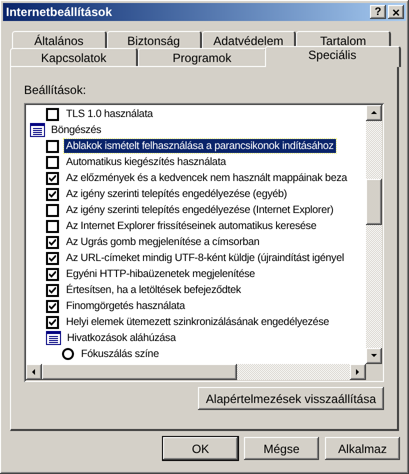 This screenshot has height=474, width=409. I want to click on dialog-button: Alkalmaz, so click(362, 448).